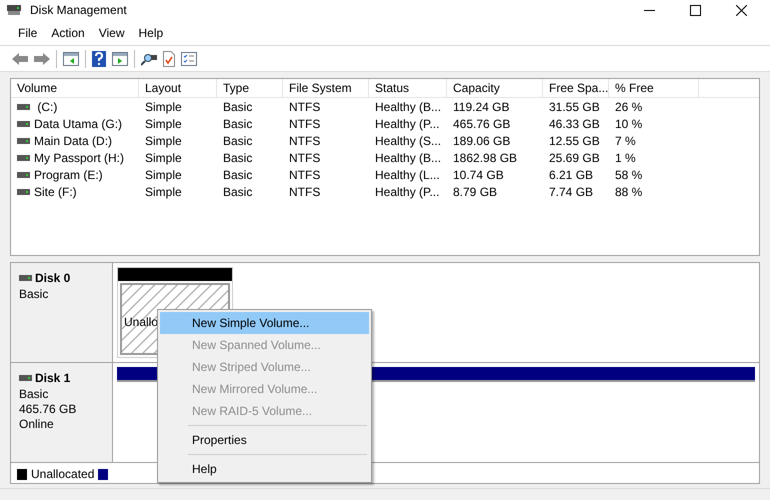  What do you see at coordinates (625, 158) in the screenshot?
I see `table-cell-text: 1 %` at bounding box center [625, 158].